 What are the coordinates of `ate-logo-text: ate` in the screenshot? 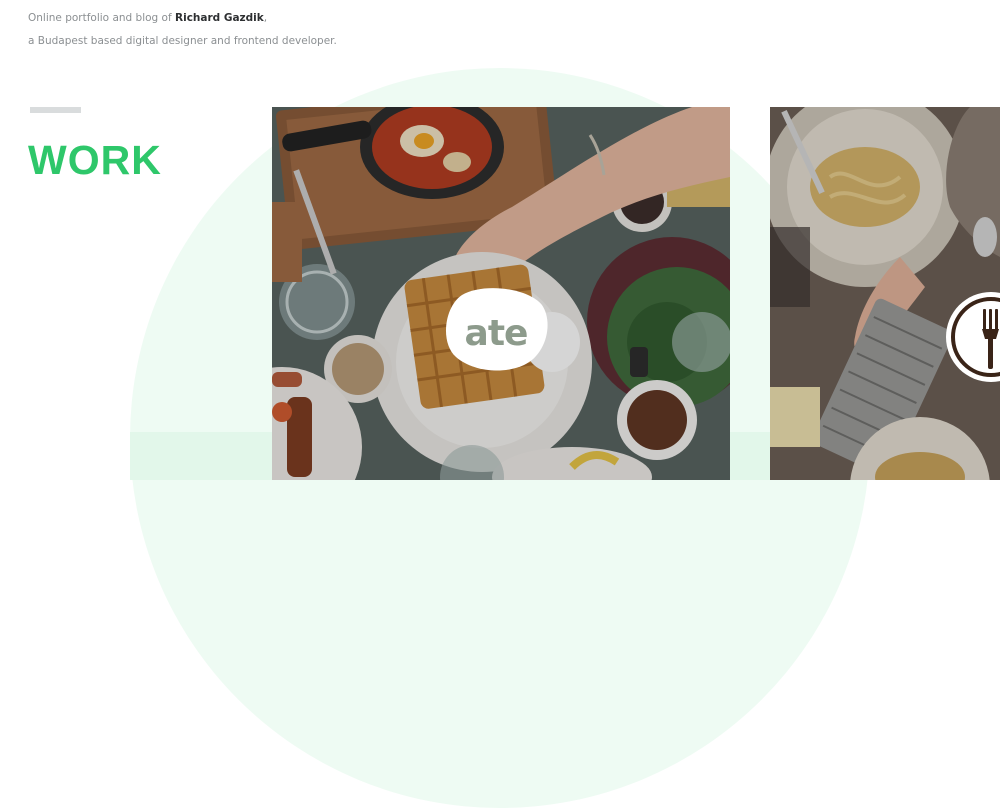 It's located at (496, 333).